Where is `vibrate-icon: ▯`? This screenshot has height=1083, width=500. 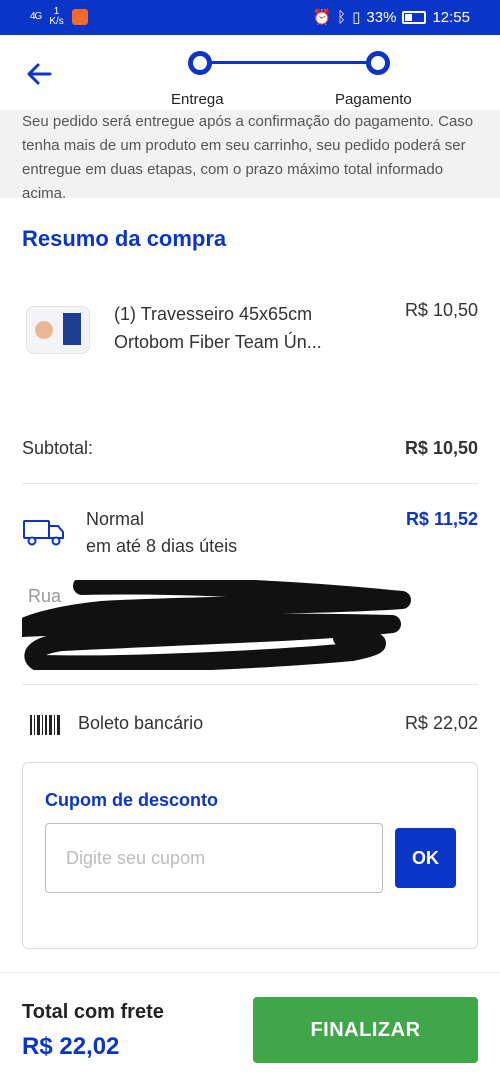
vibrate-icon: ▯ is located at coordinates (356, 17).